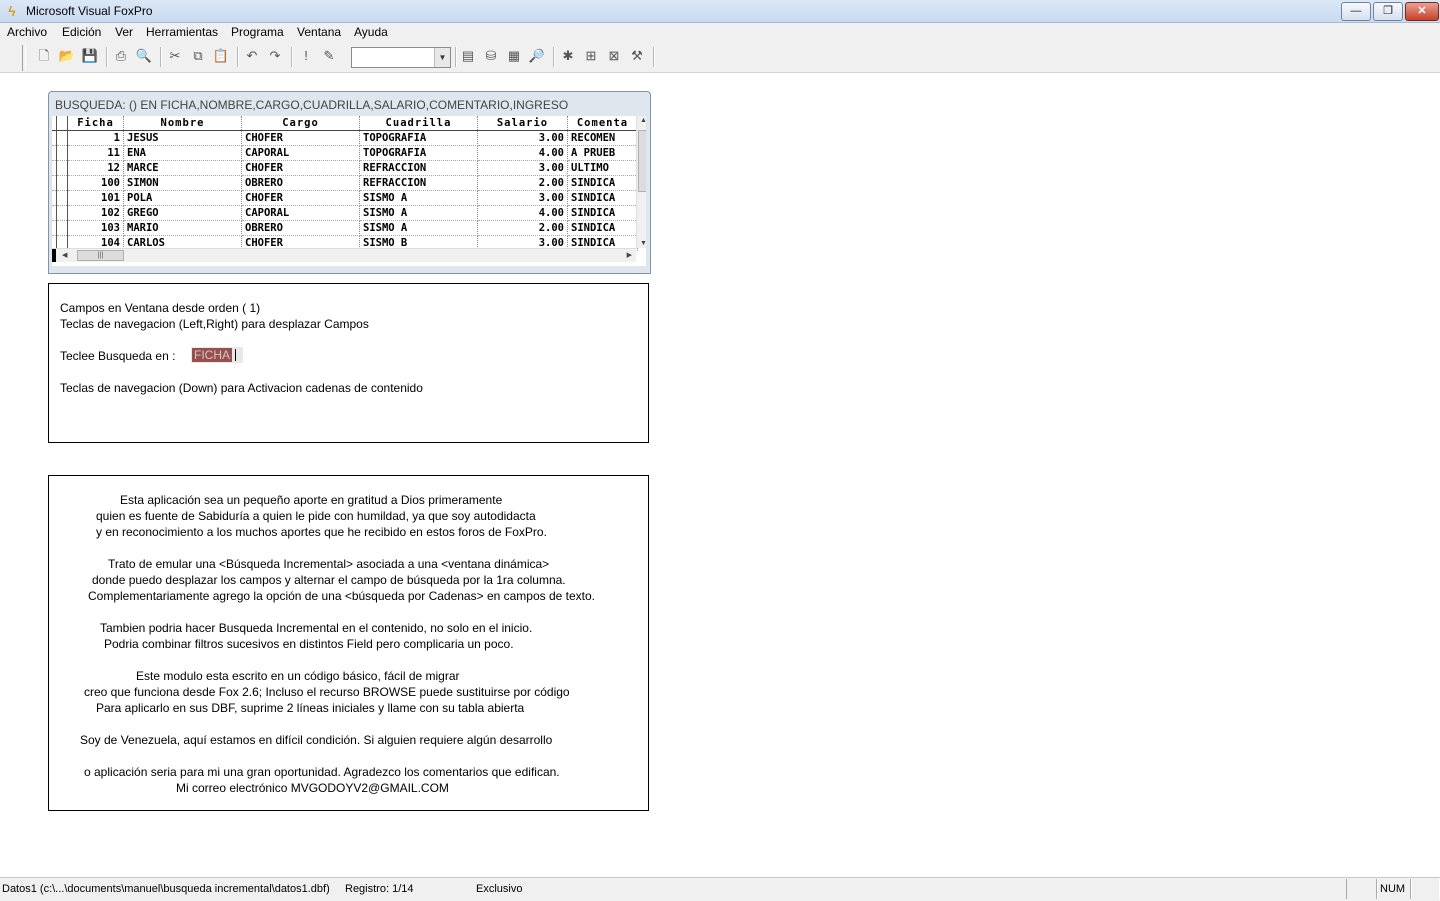  Describe the element at coordinates (182, 198) in the screenshot. I see `cell-nombre: POLA` at that location.